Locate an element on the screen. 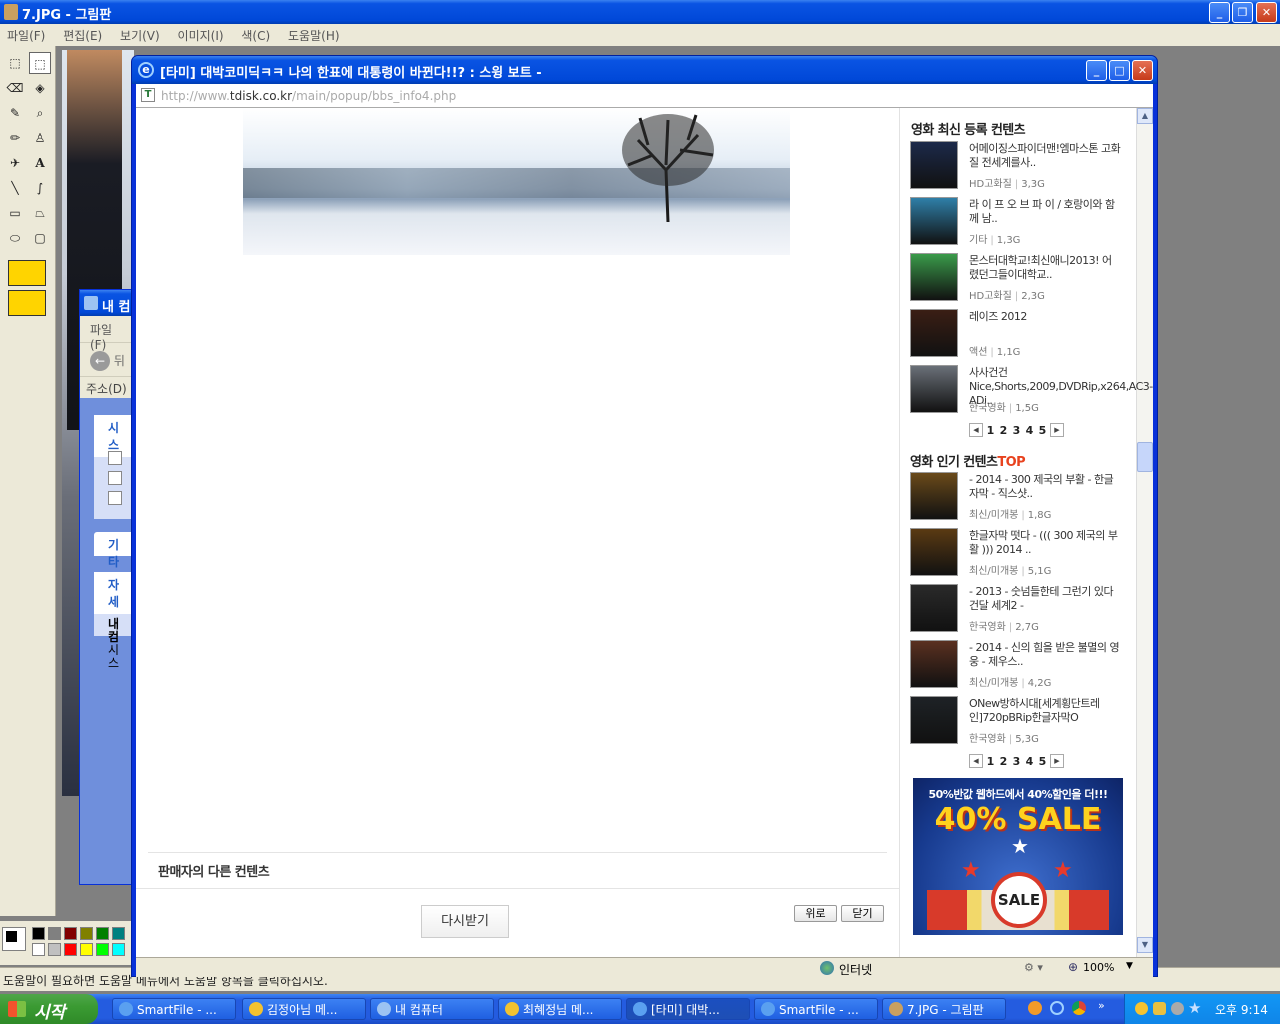 The image size is (1280, 1024). page-link: 4 is located at coordinates (1029, 430).